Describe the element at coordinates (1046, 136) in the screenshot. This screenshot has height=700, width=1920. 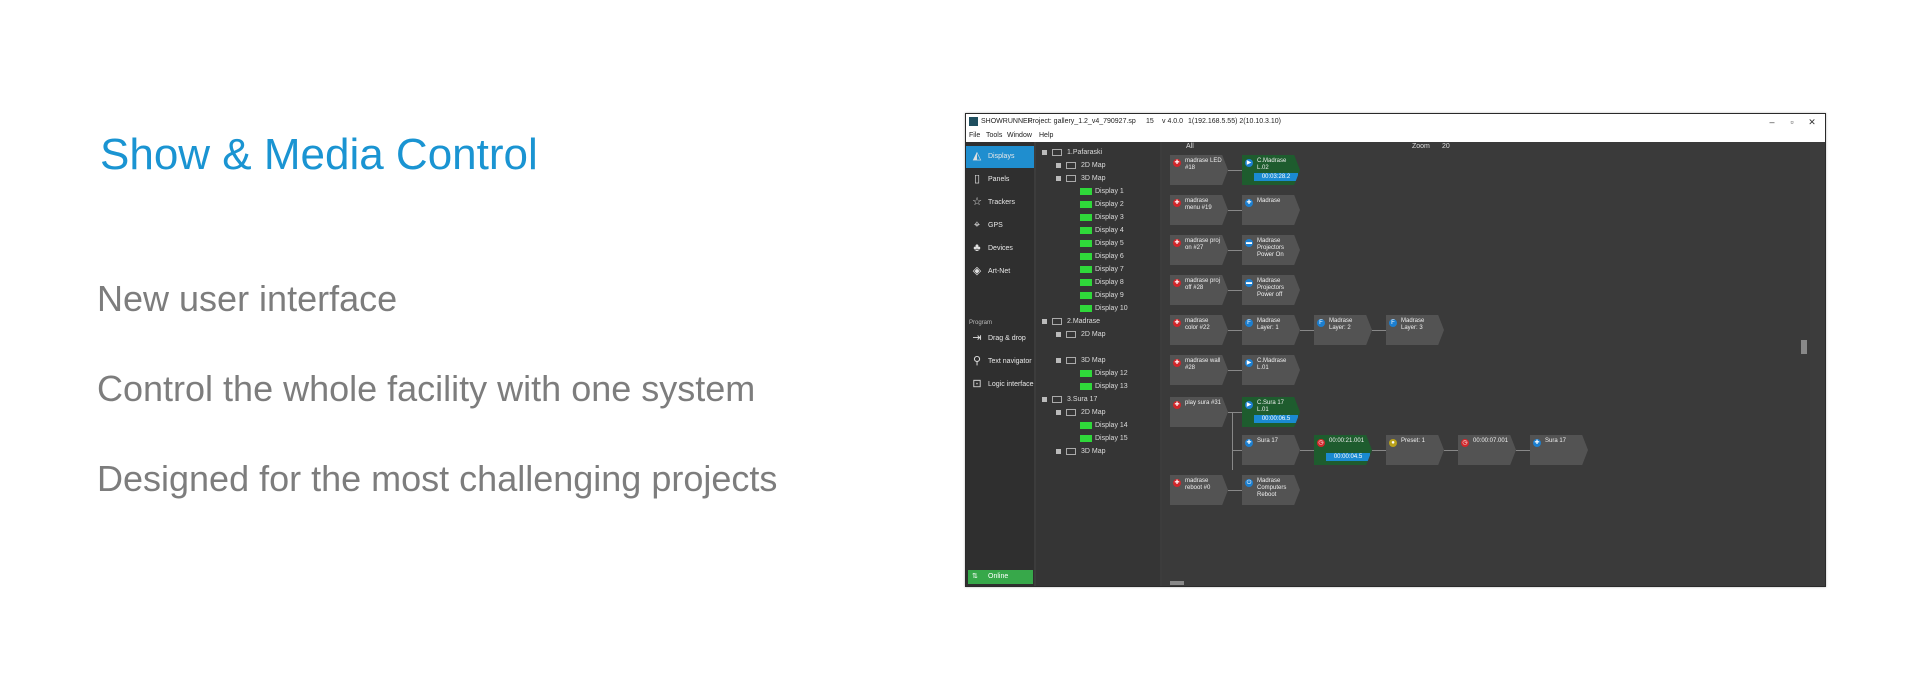
I see `menu-help: Help` at that location.